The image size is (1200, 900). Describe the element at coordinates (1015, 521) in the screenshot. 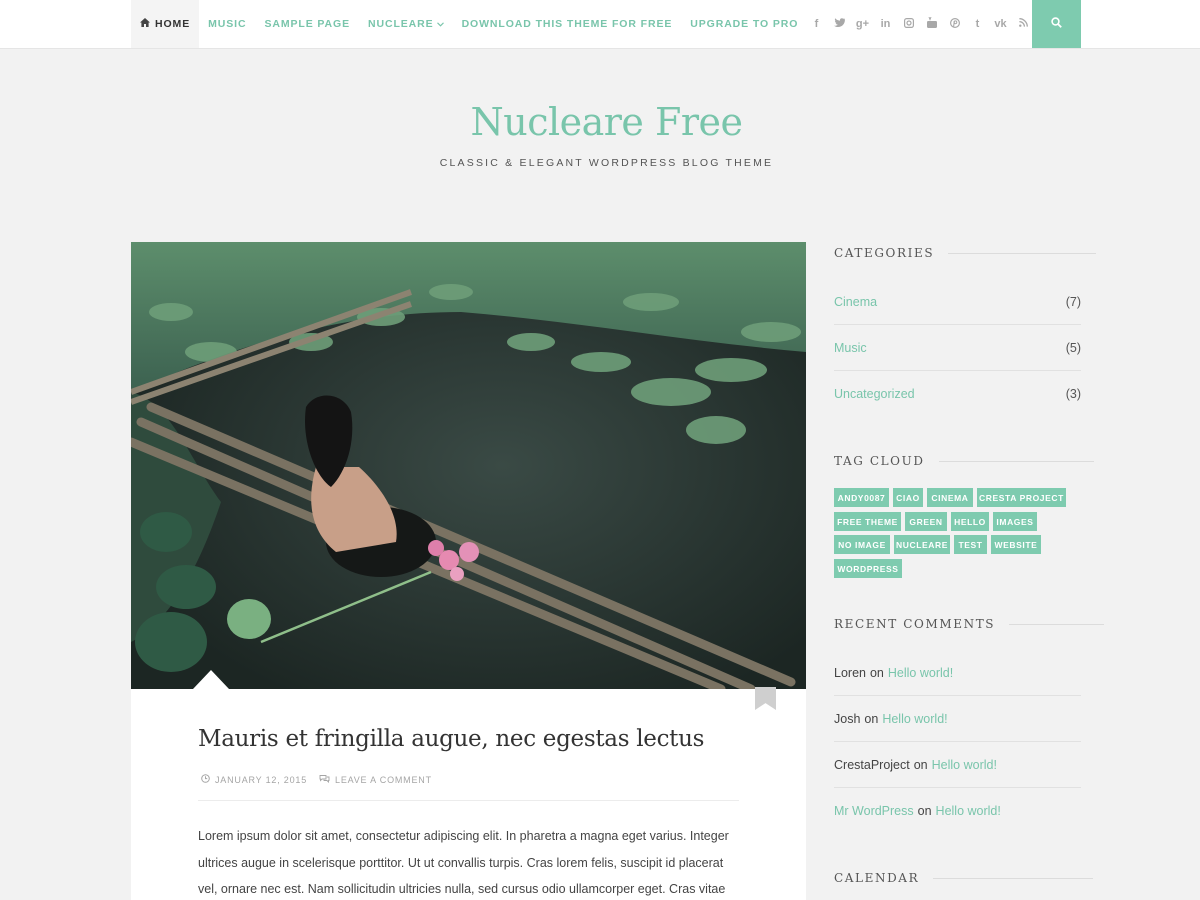

I see `tag-link: IMAGES` at that location.